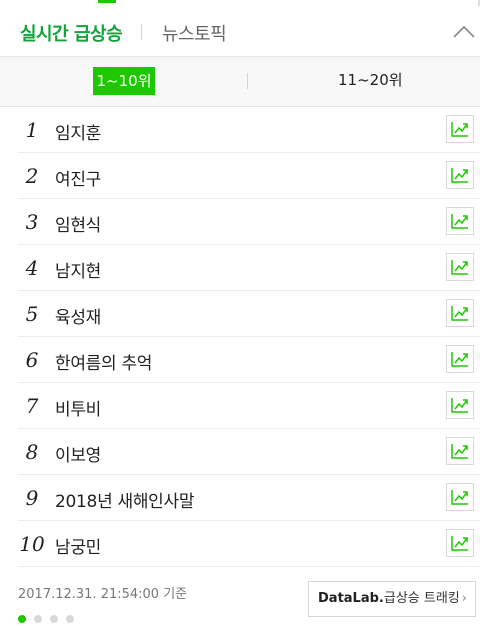 This screenshot has width=480, height=627. I want to click on keyword-link: 임현식, so click(78, 223).